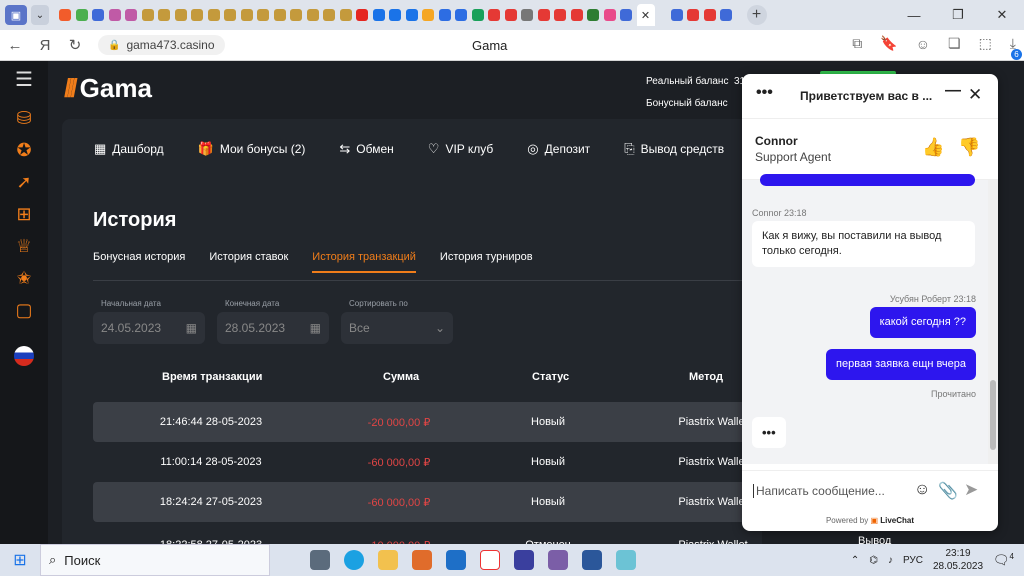 This screenshot has width=1024, height=576. I want to click on coins-icon: ⛁, so click(23, 118).